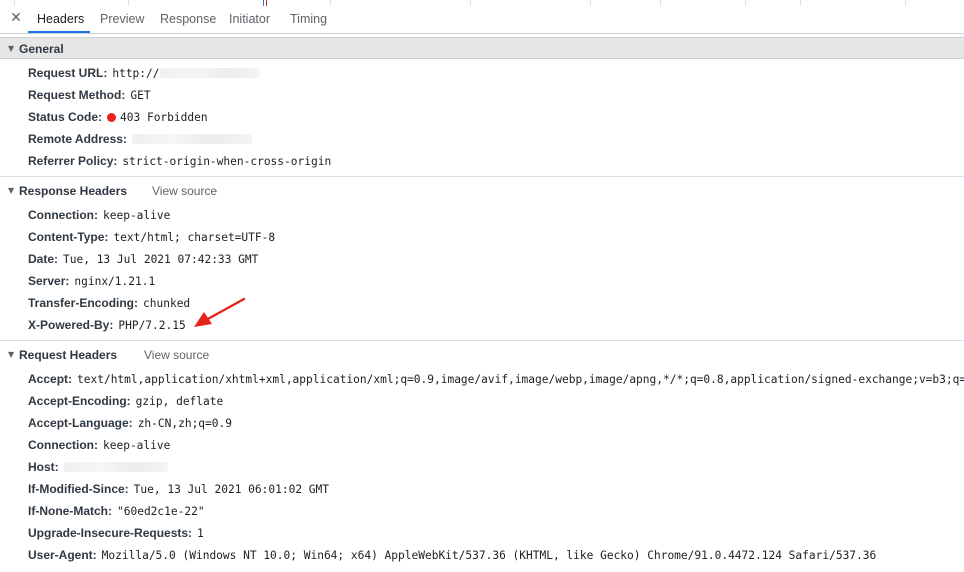  Describe the element at coordinates (68, 355) in the screenshot. I see `section-title: Request Headers` at that location.